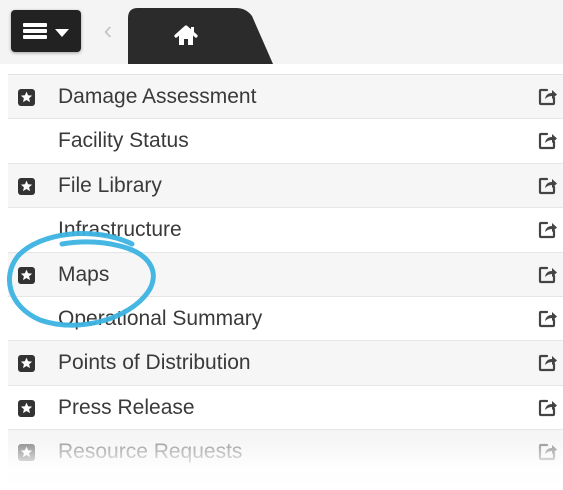 The height and width of the screenshot is (490, 563). I want to click on list-item-label: Operational Summary, so click(160, 318).